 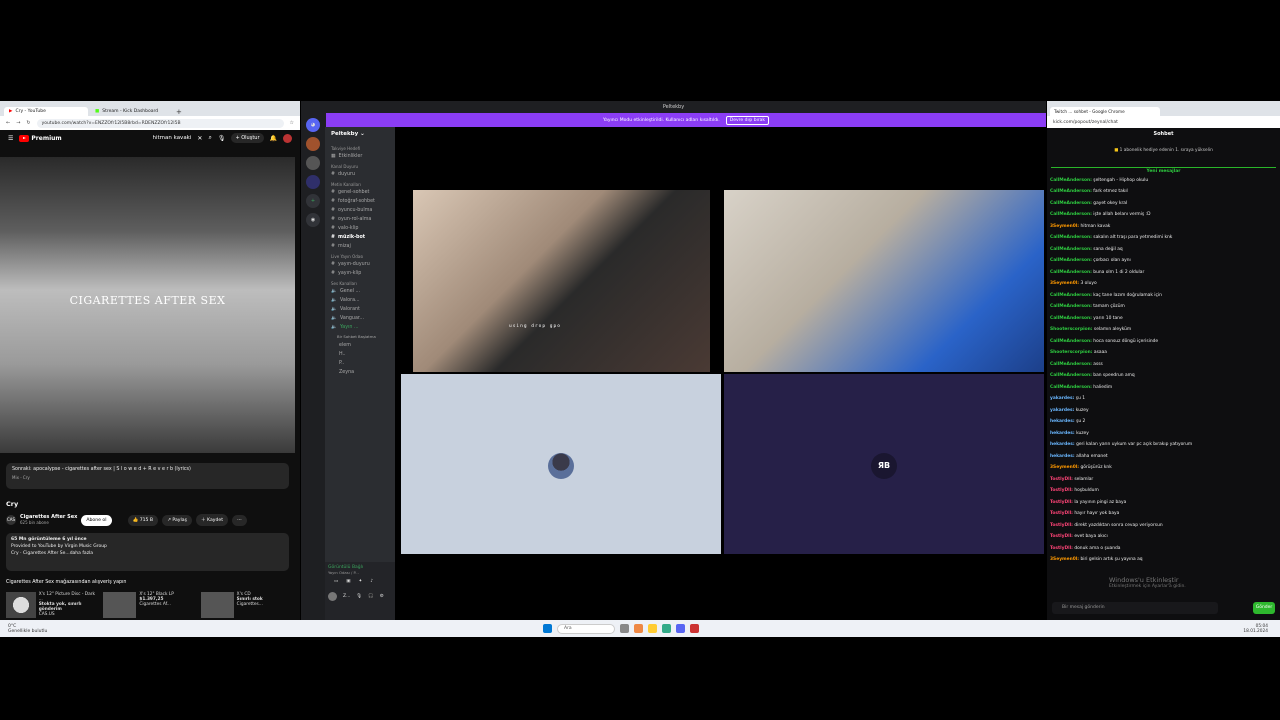 I want to click on voice-member: Zeyna, so click(x=360, y=372).